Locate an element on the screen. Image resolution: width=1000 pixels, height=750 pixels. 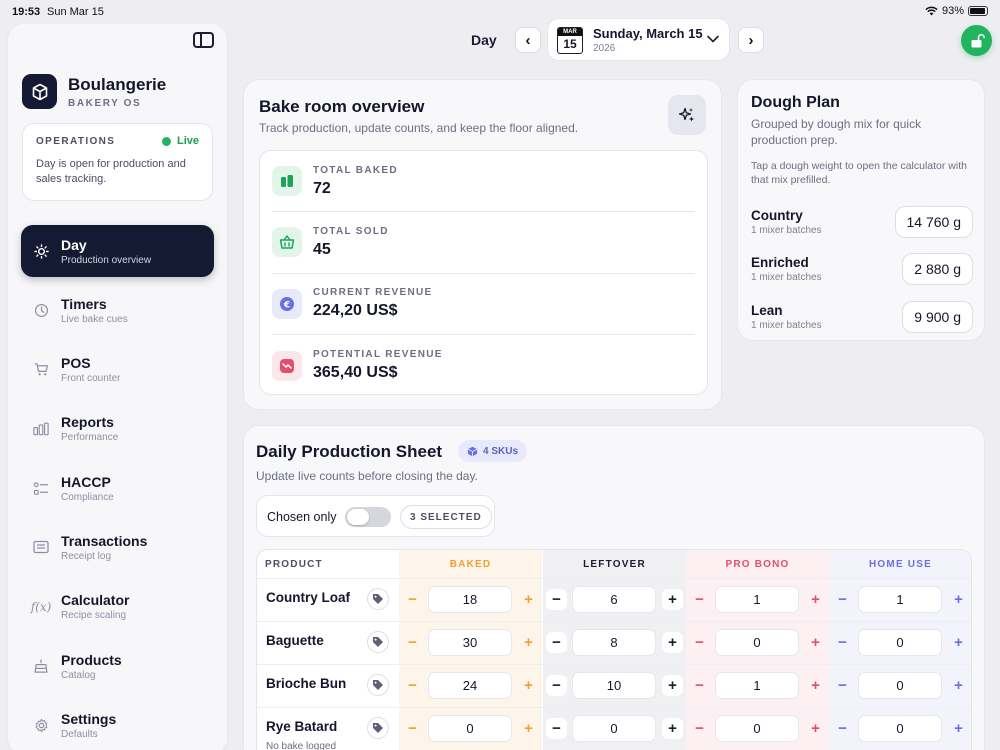
baked-stepper: −24 + is located at coordinates (470, 685).